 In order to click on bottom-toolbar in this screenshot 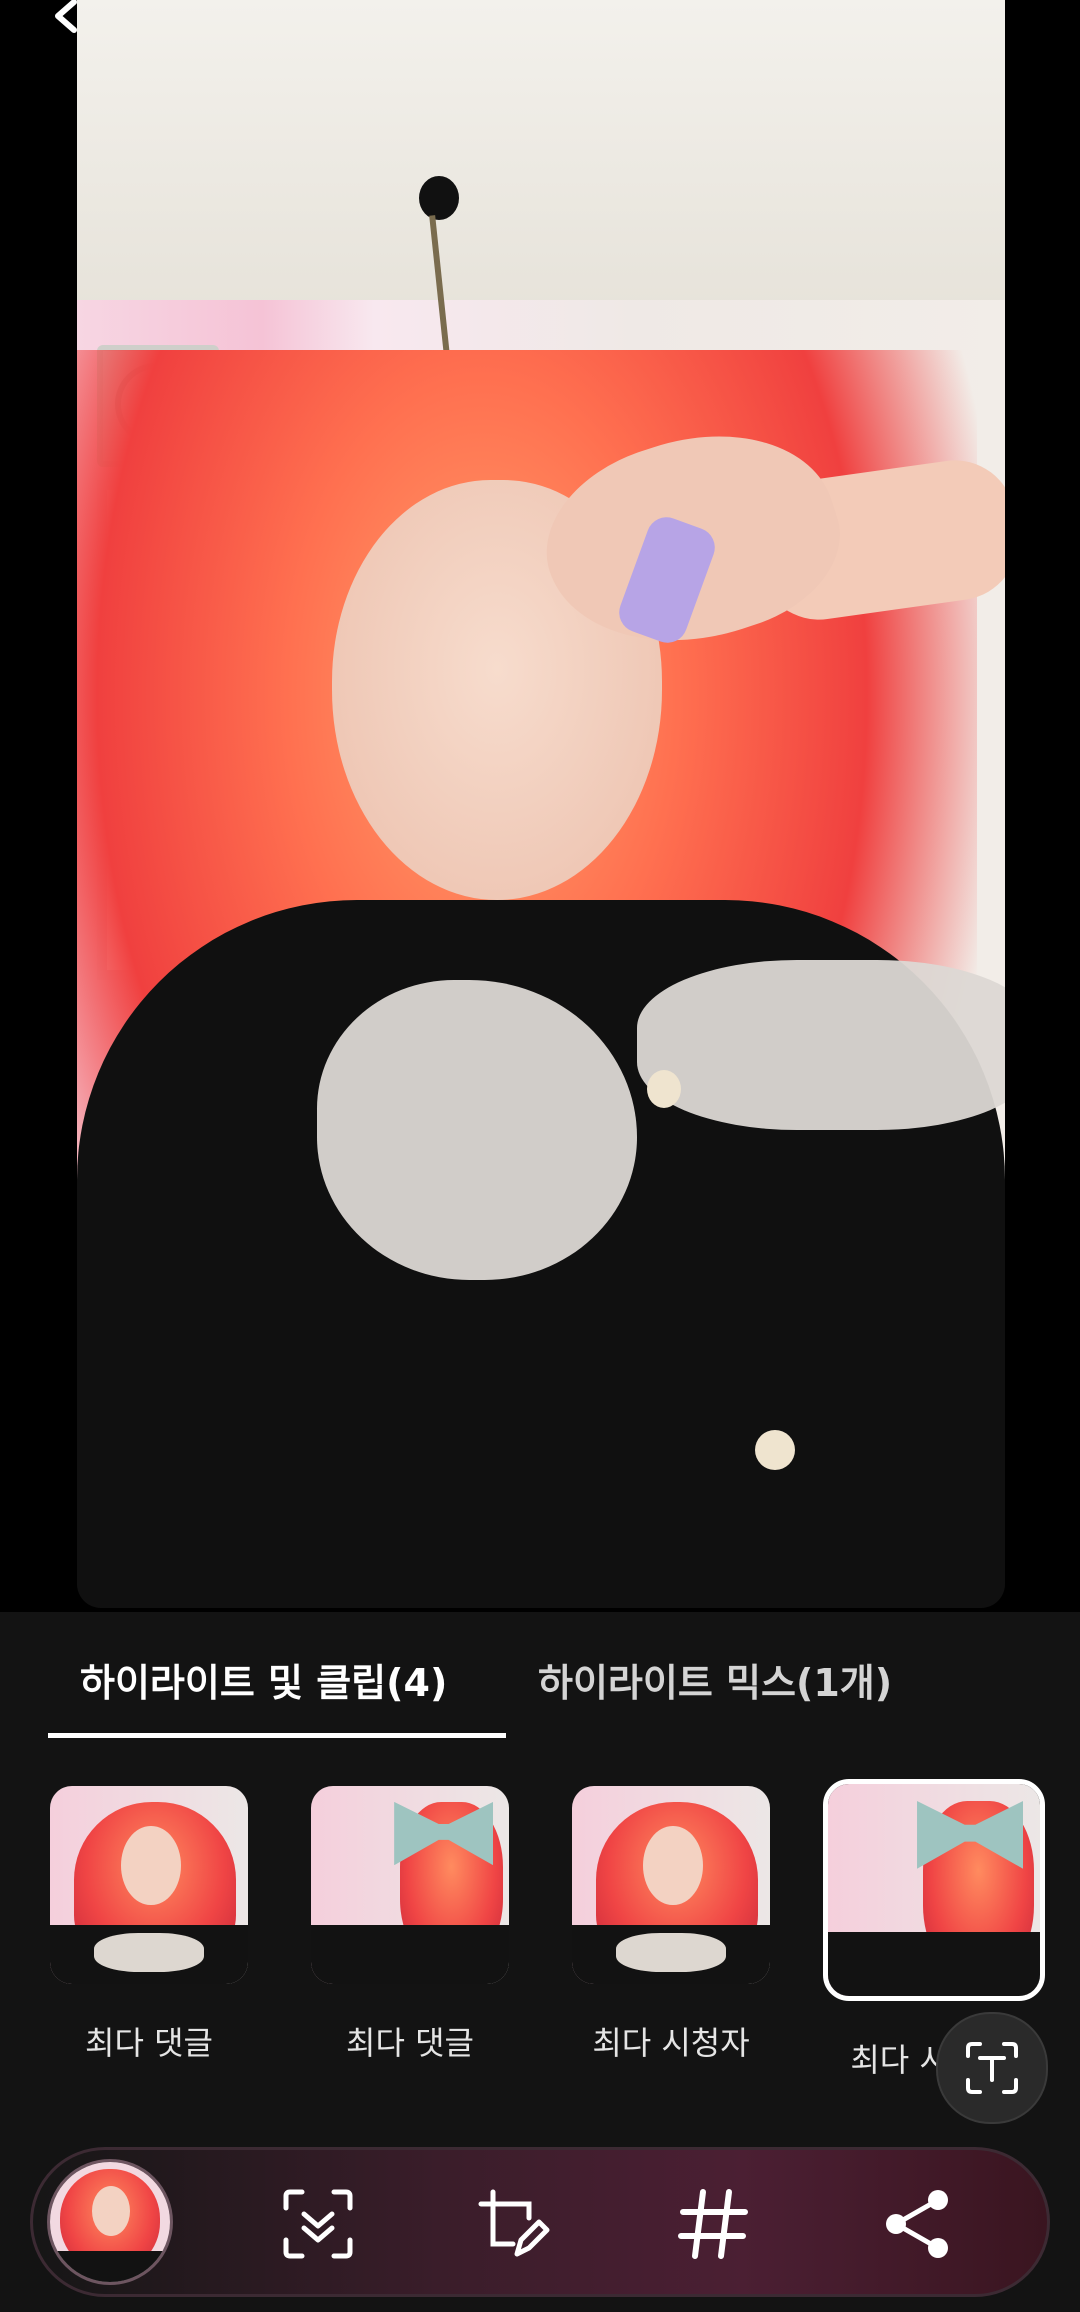, I will do `click(540, 2222)`.